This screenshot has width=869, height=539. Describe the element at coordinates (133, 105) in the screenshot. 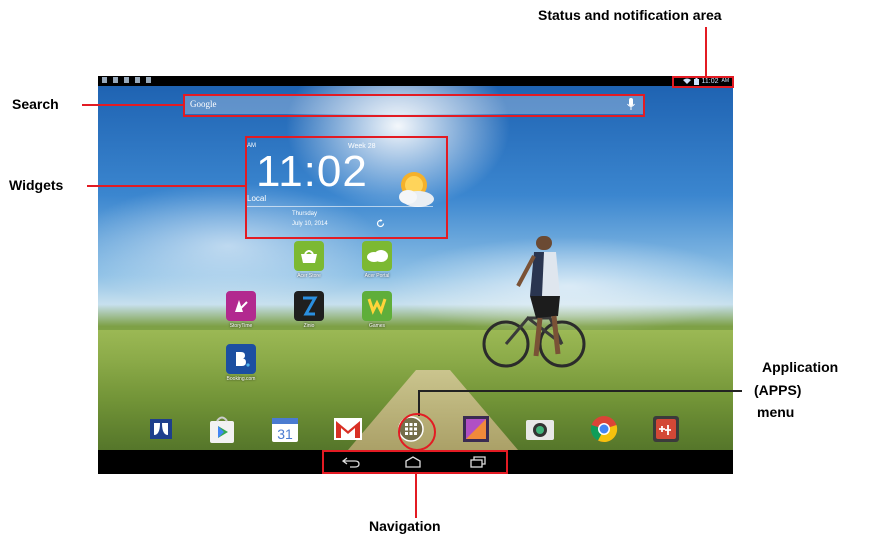

I see `annotation-search-line` at that location.